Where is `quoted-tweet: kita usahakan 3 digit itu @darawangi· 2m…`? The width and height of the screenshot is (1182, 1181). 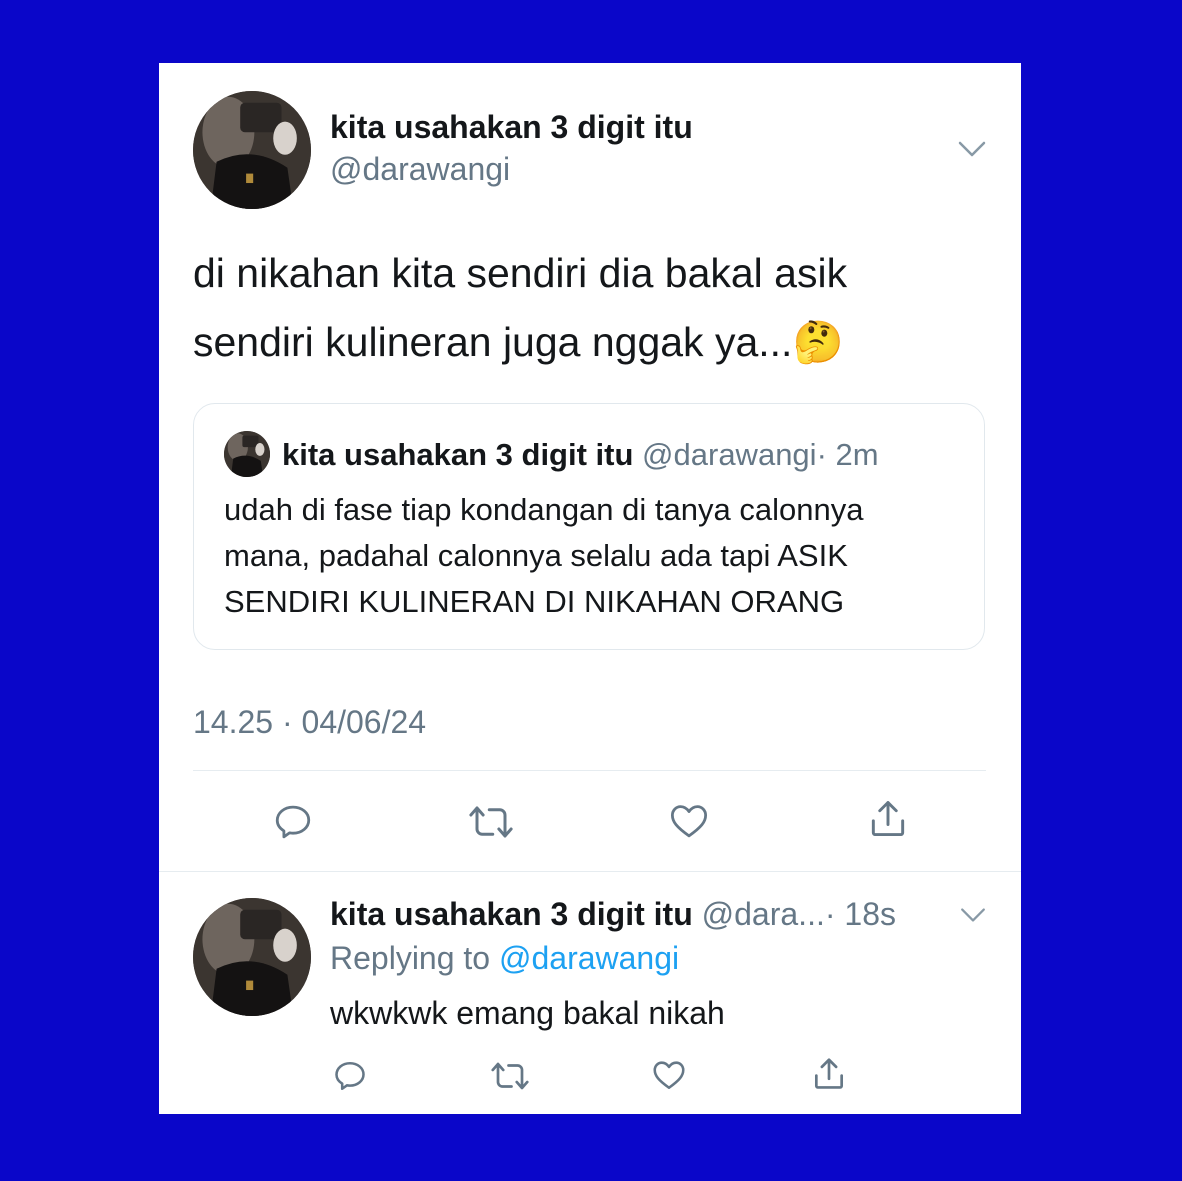 quoted-tweet: kita usahakan 3 digit itu @darawangi· 2m… is located at coordinates (589, 526).